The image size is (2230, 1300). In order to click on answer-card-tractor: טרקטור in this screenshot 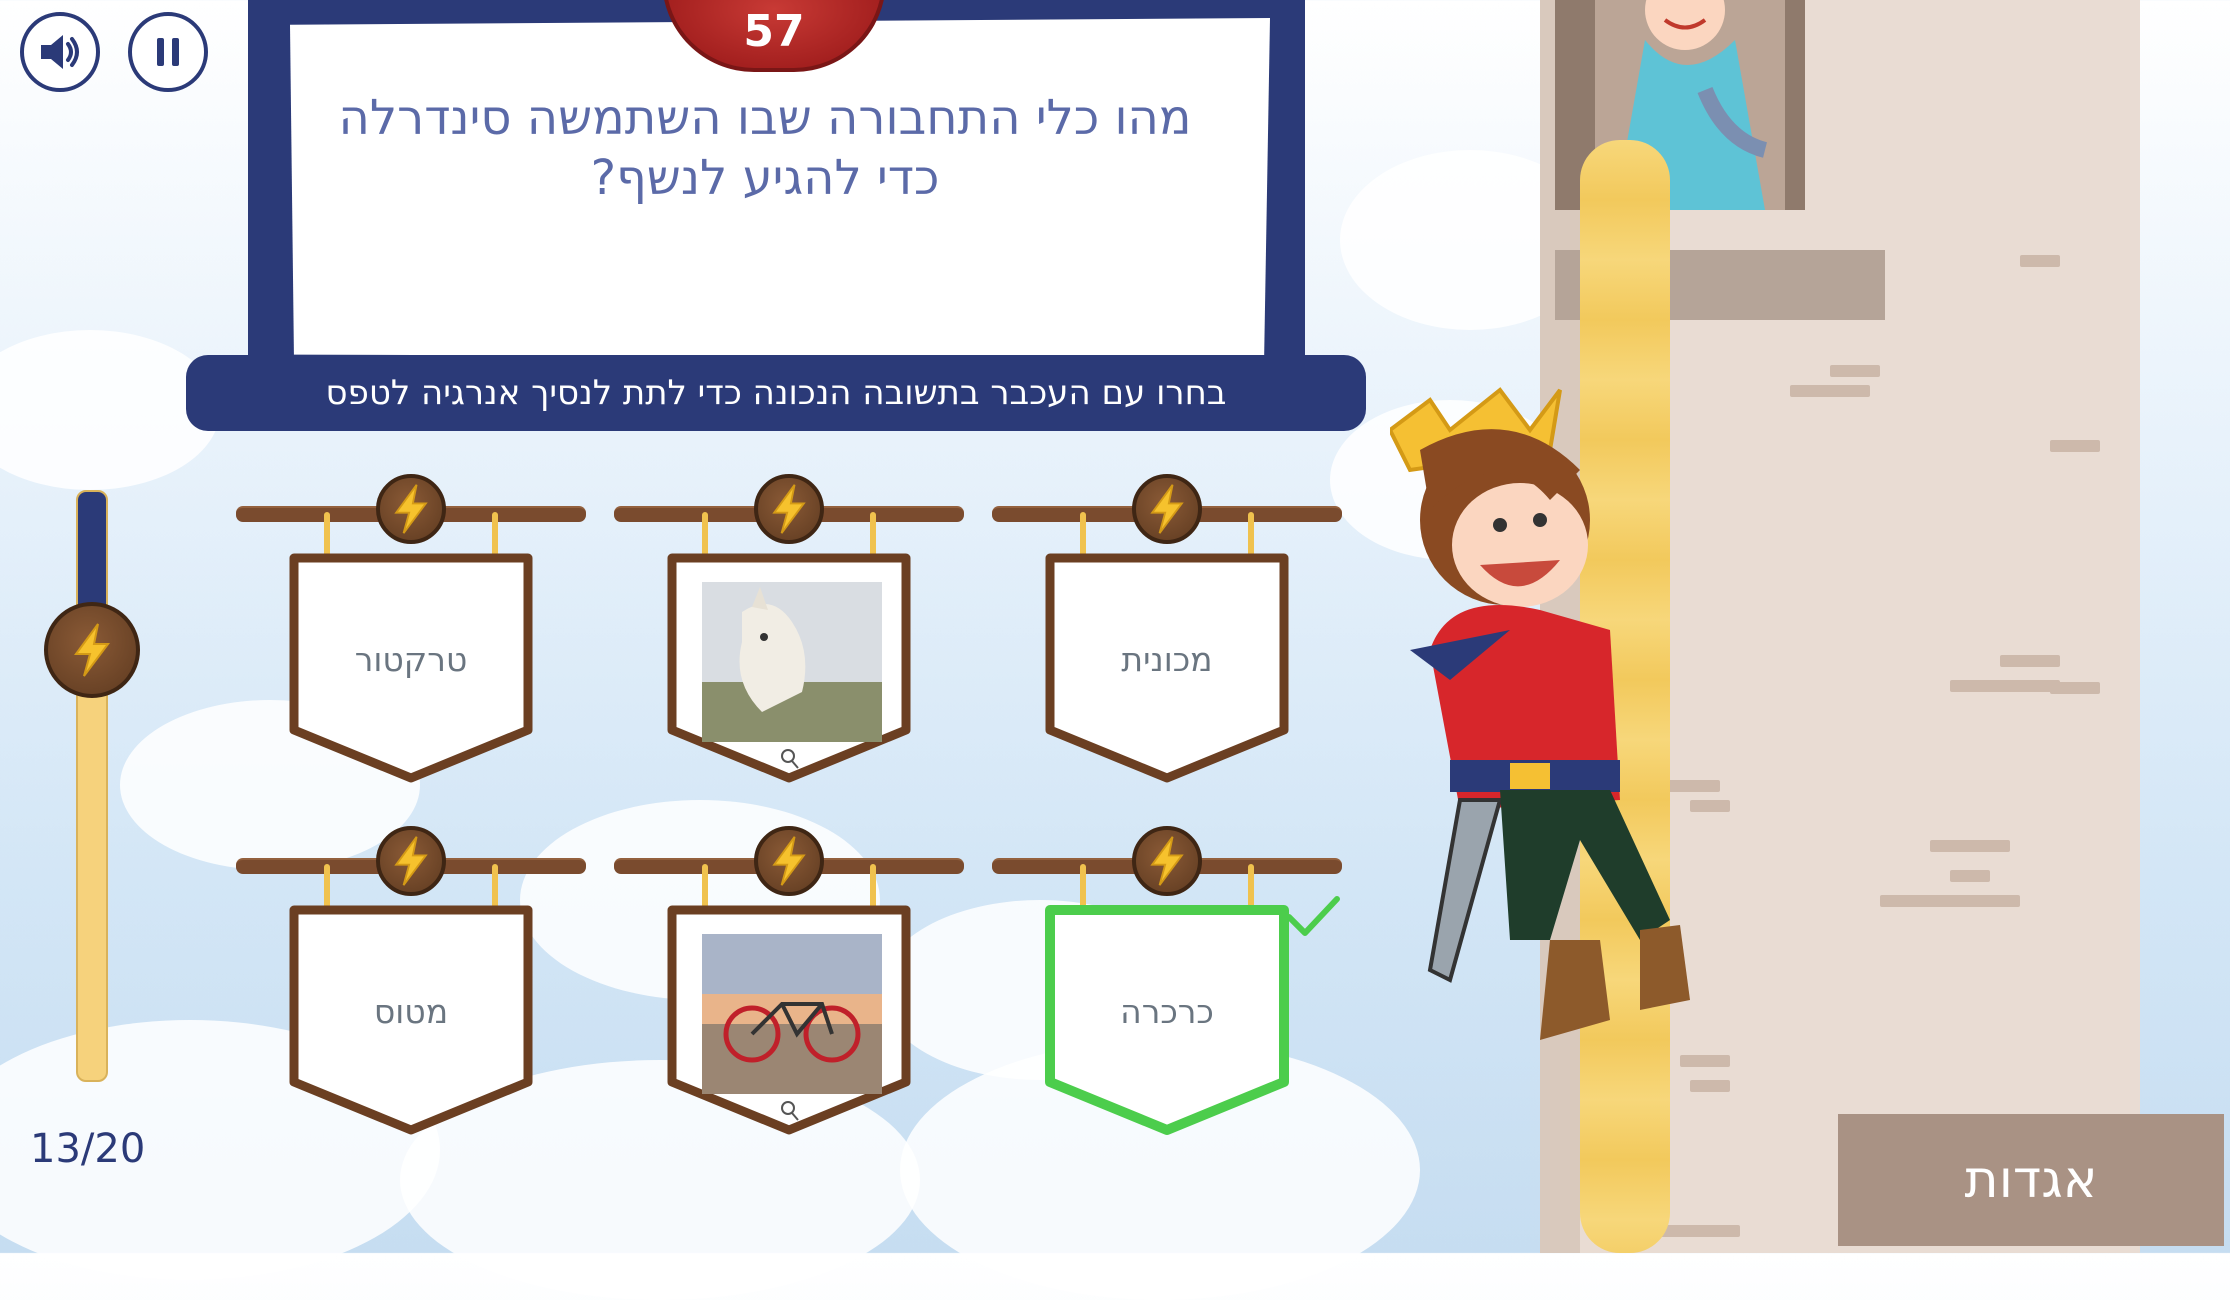, I will do `click(411, 626)`.